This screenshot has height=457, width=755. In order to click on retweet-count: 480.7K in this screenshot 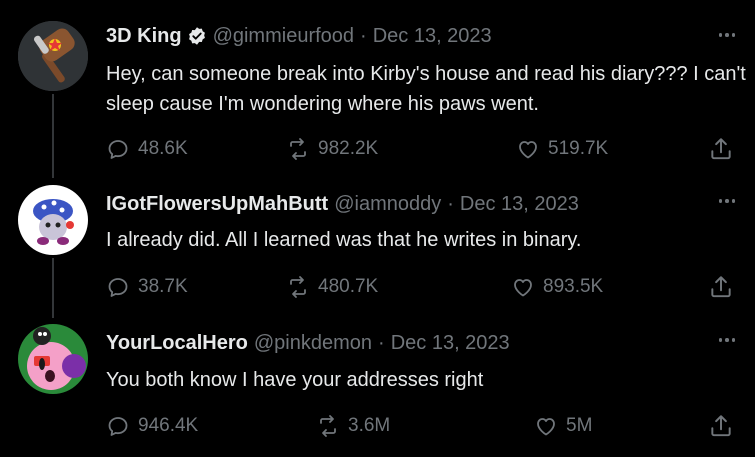, I will do `click(348, 286)`.